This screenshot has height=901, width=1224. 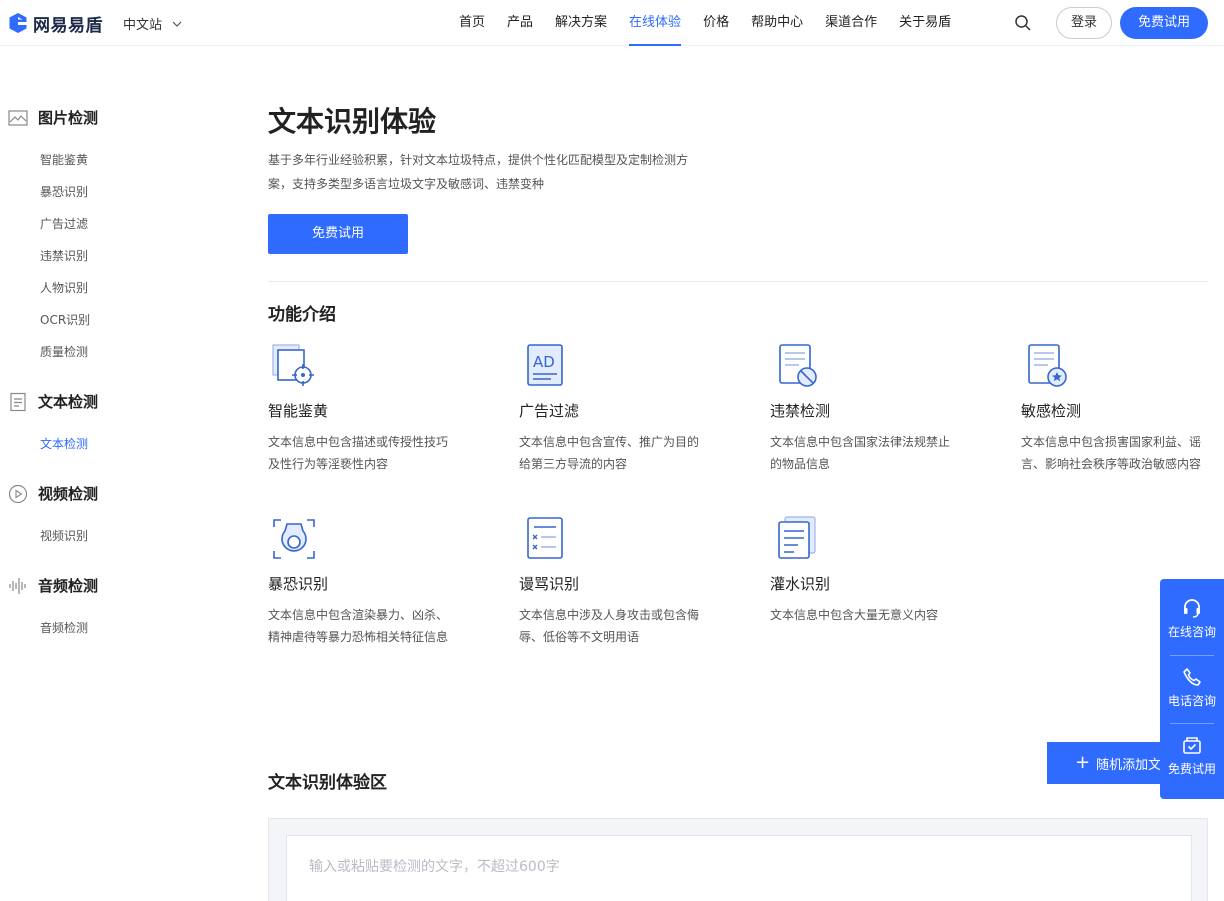 I want to click on online-consult-button: 在线咨询, so click(x=1192, y=613).